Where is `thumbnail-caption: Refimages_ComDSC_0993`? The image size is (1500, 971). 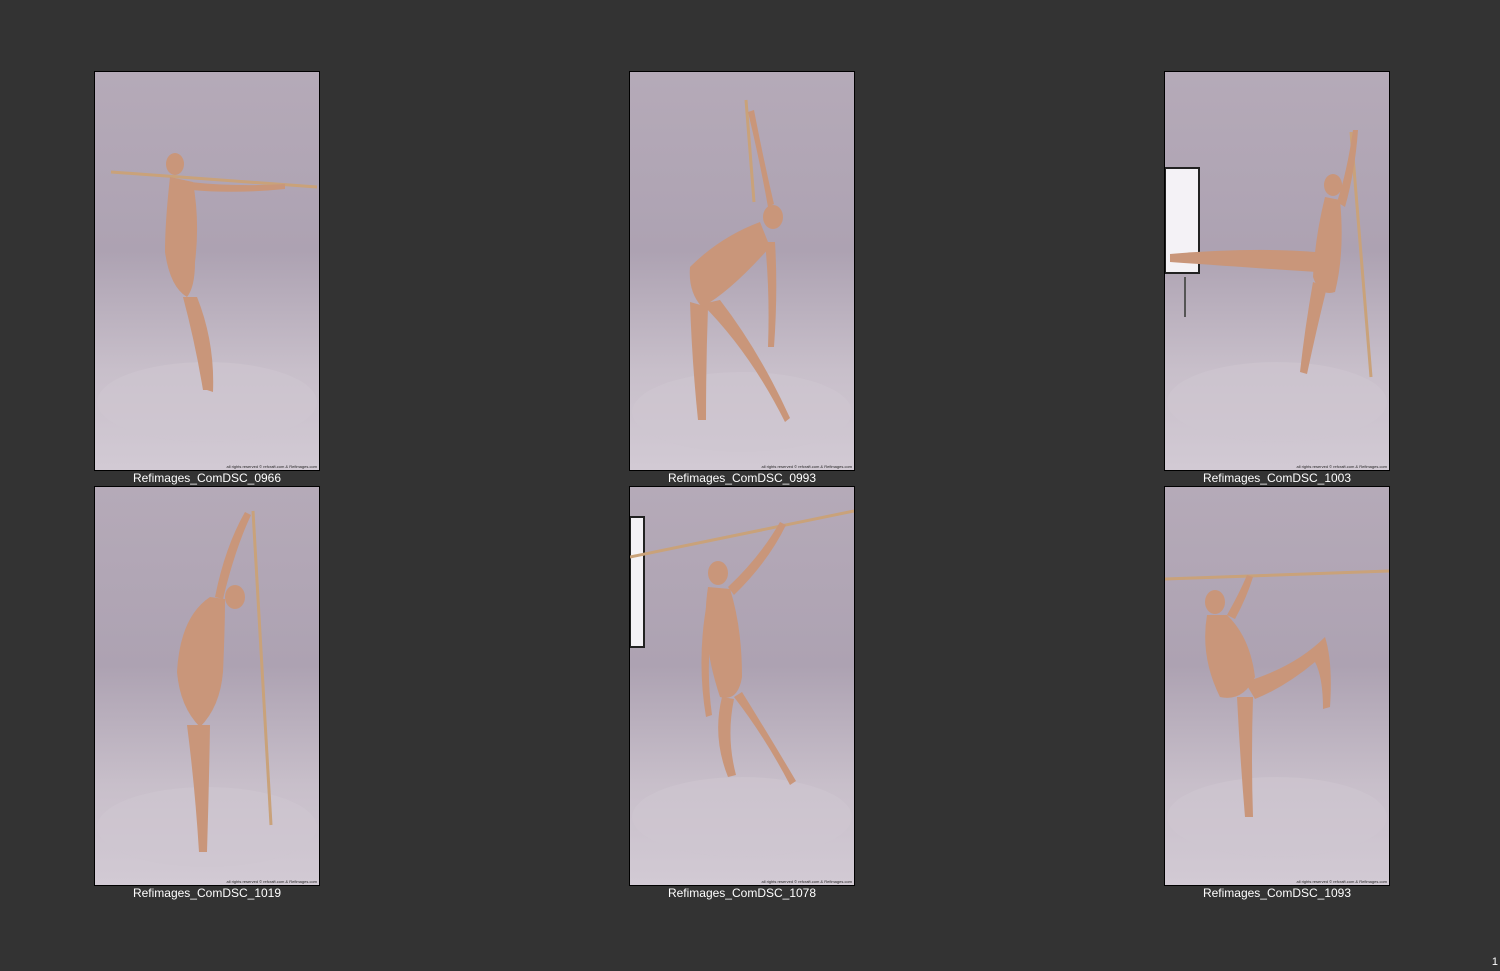 thumbnail-caption: Refimages_ComDSC_0993 is located at coordinates (742, 478).